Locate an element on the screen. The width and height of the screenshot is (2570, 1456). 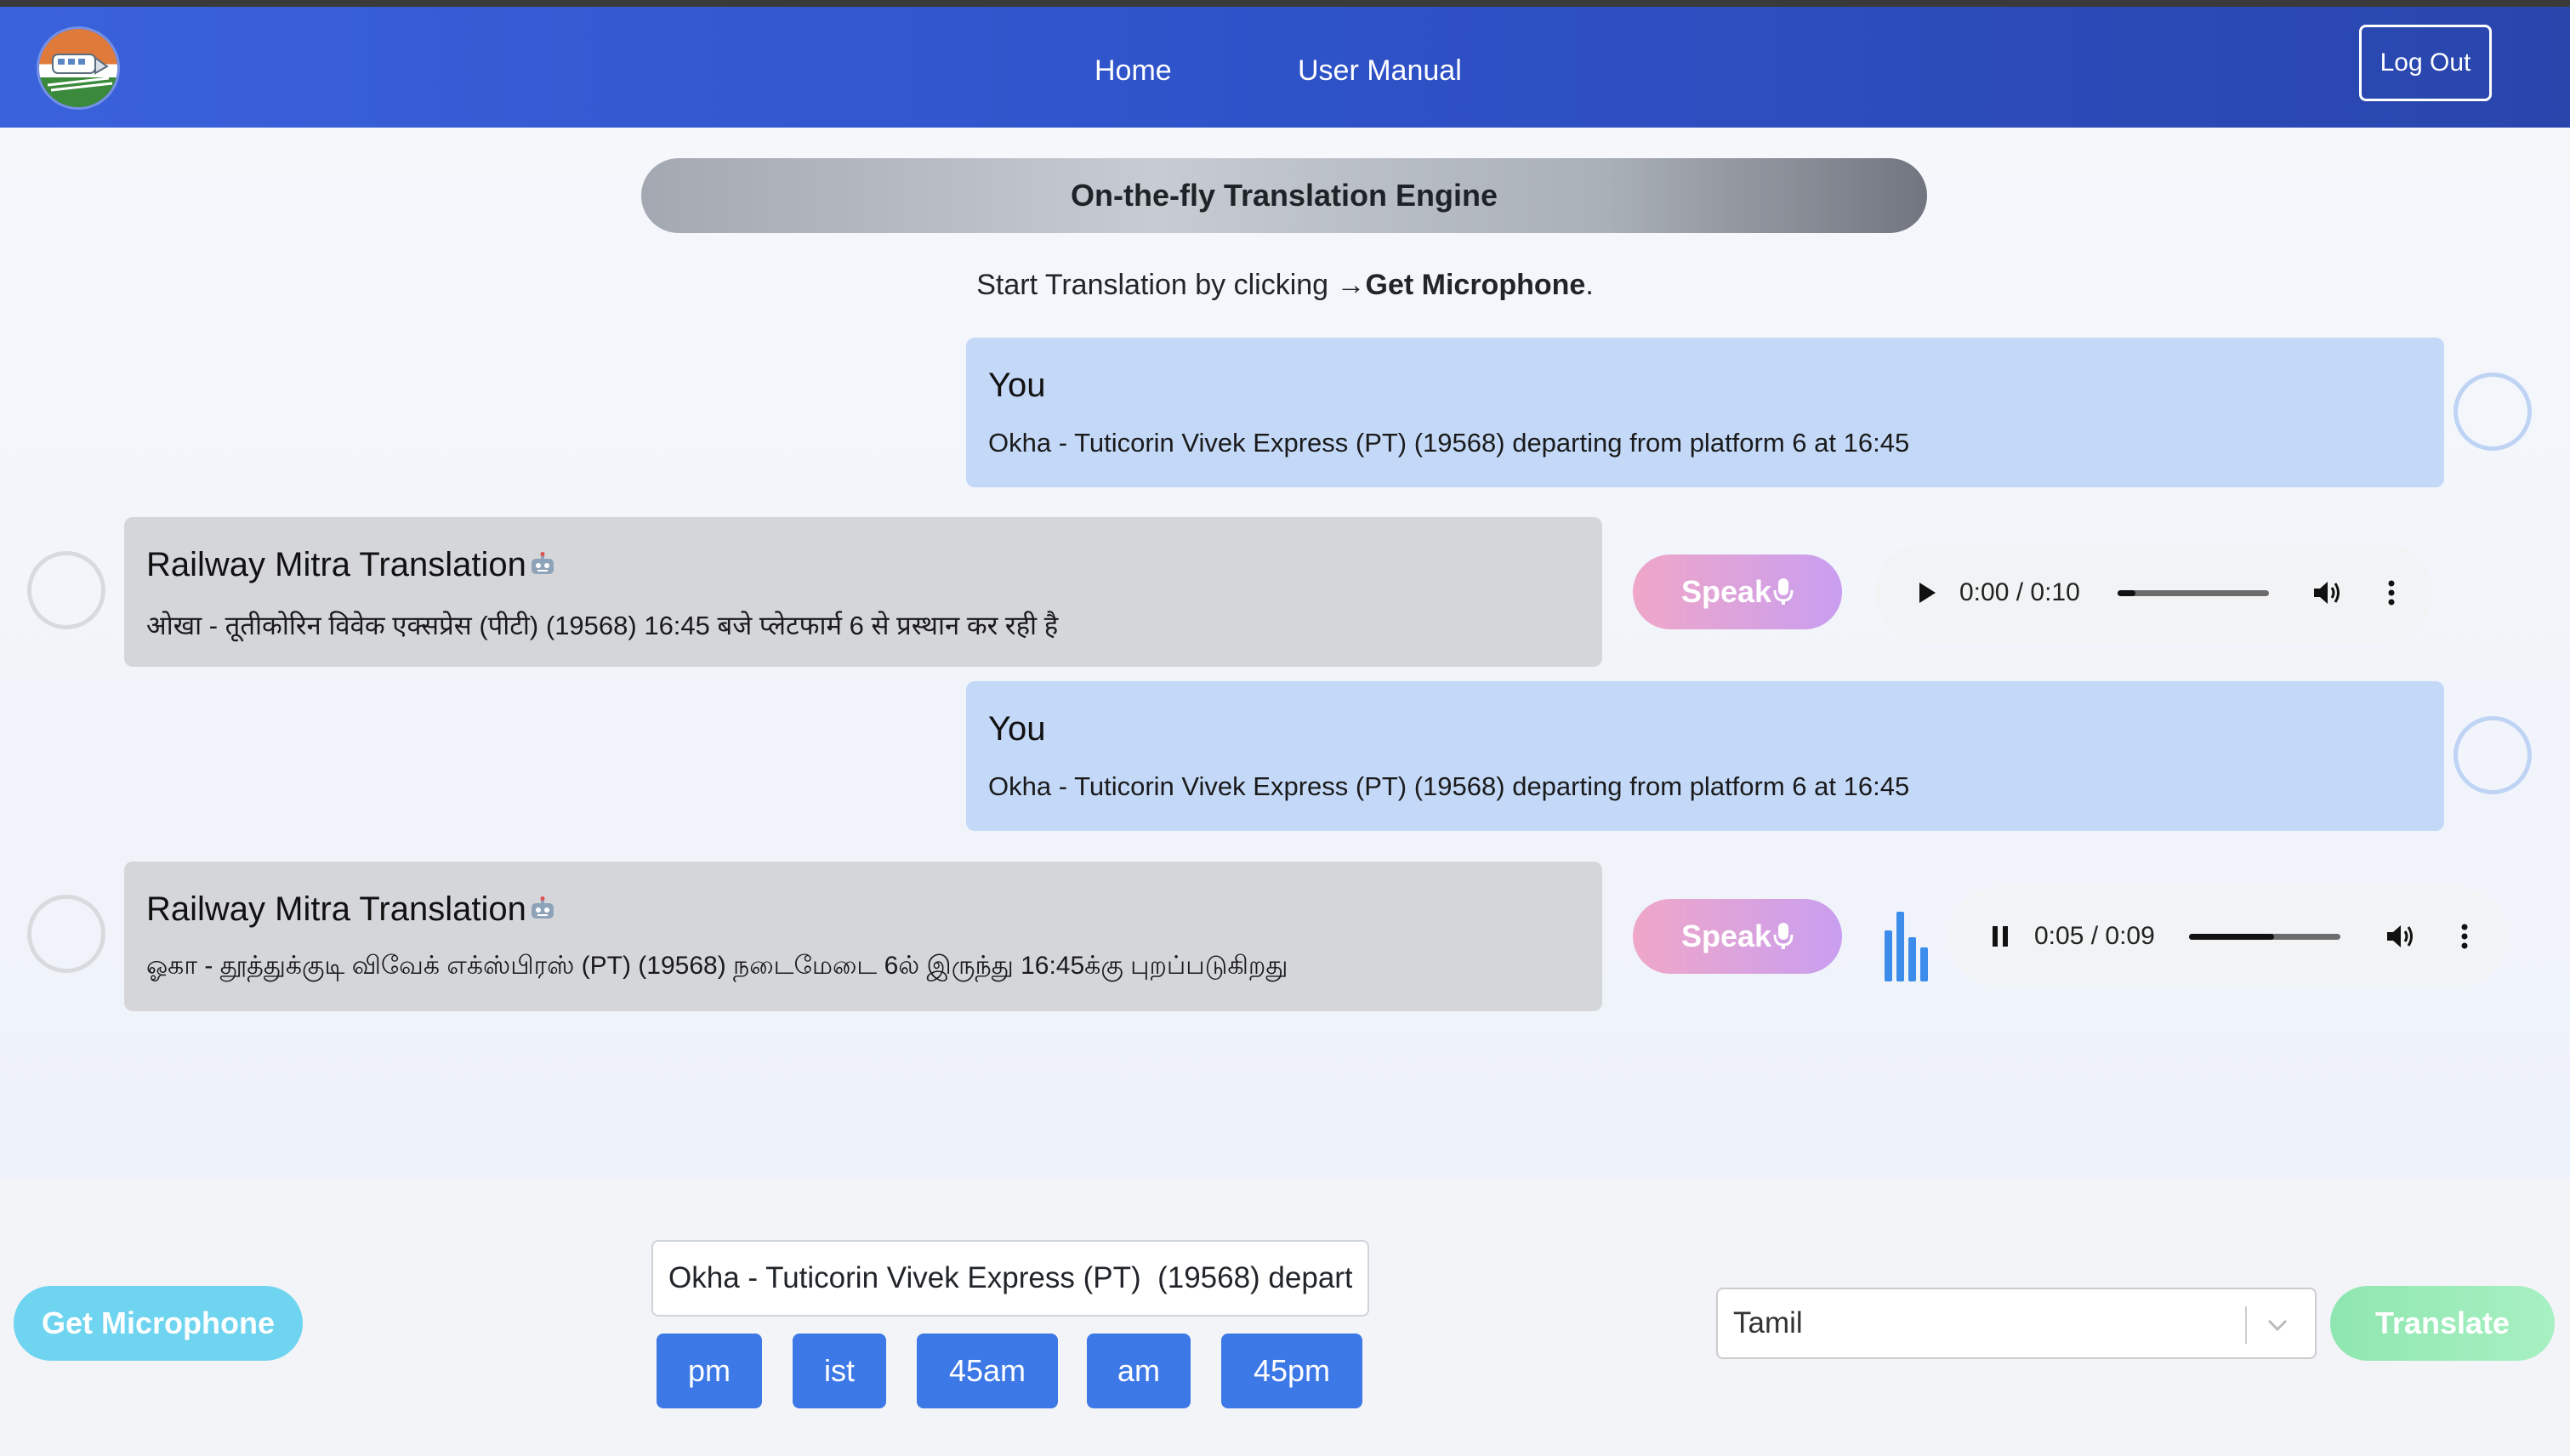
pause-button is located at coordinates (2000, 936).